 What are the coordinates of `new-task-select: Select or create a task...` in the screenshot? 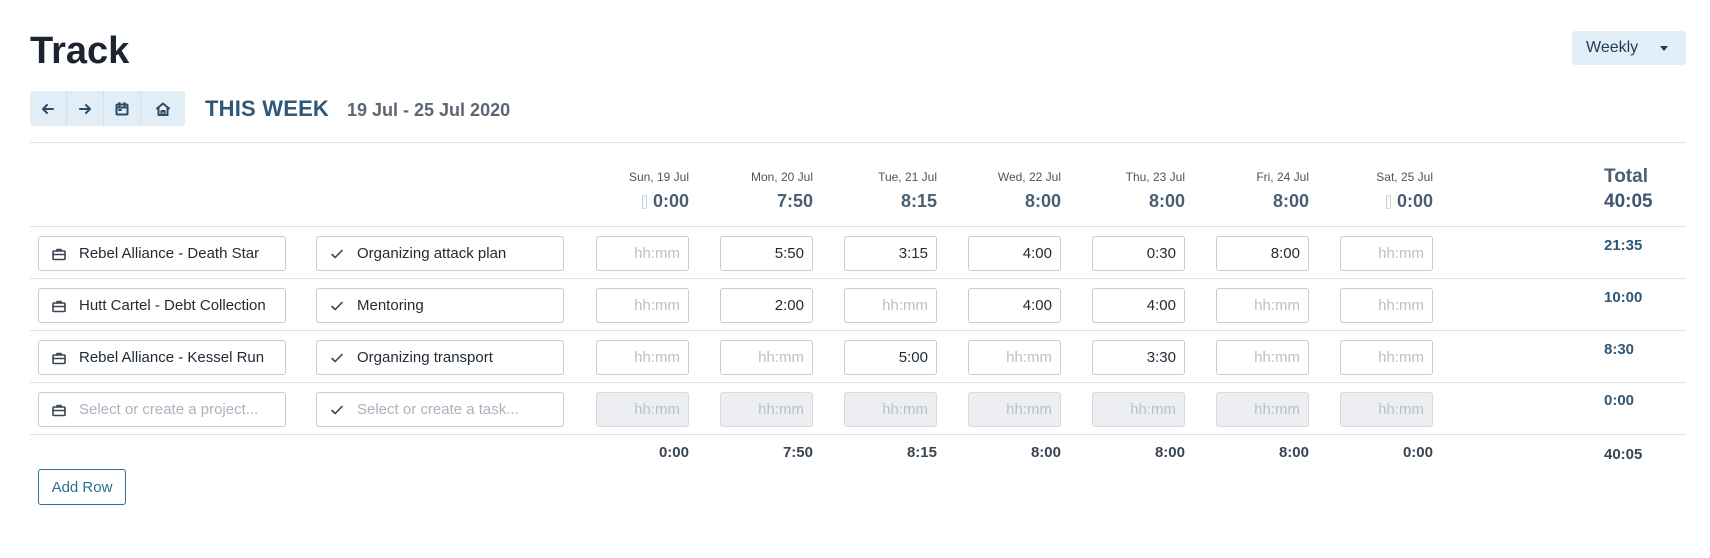 It's located at (440, 409).